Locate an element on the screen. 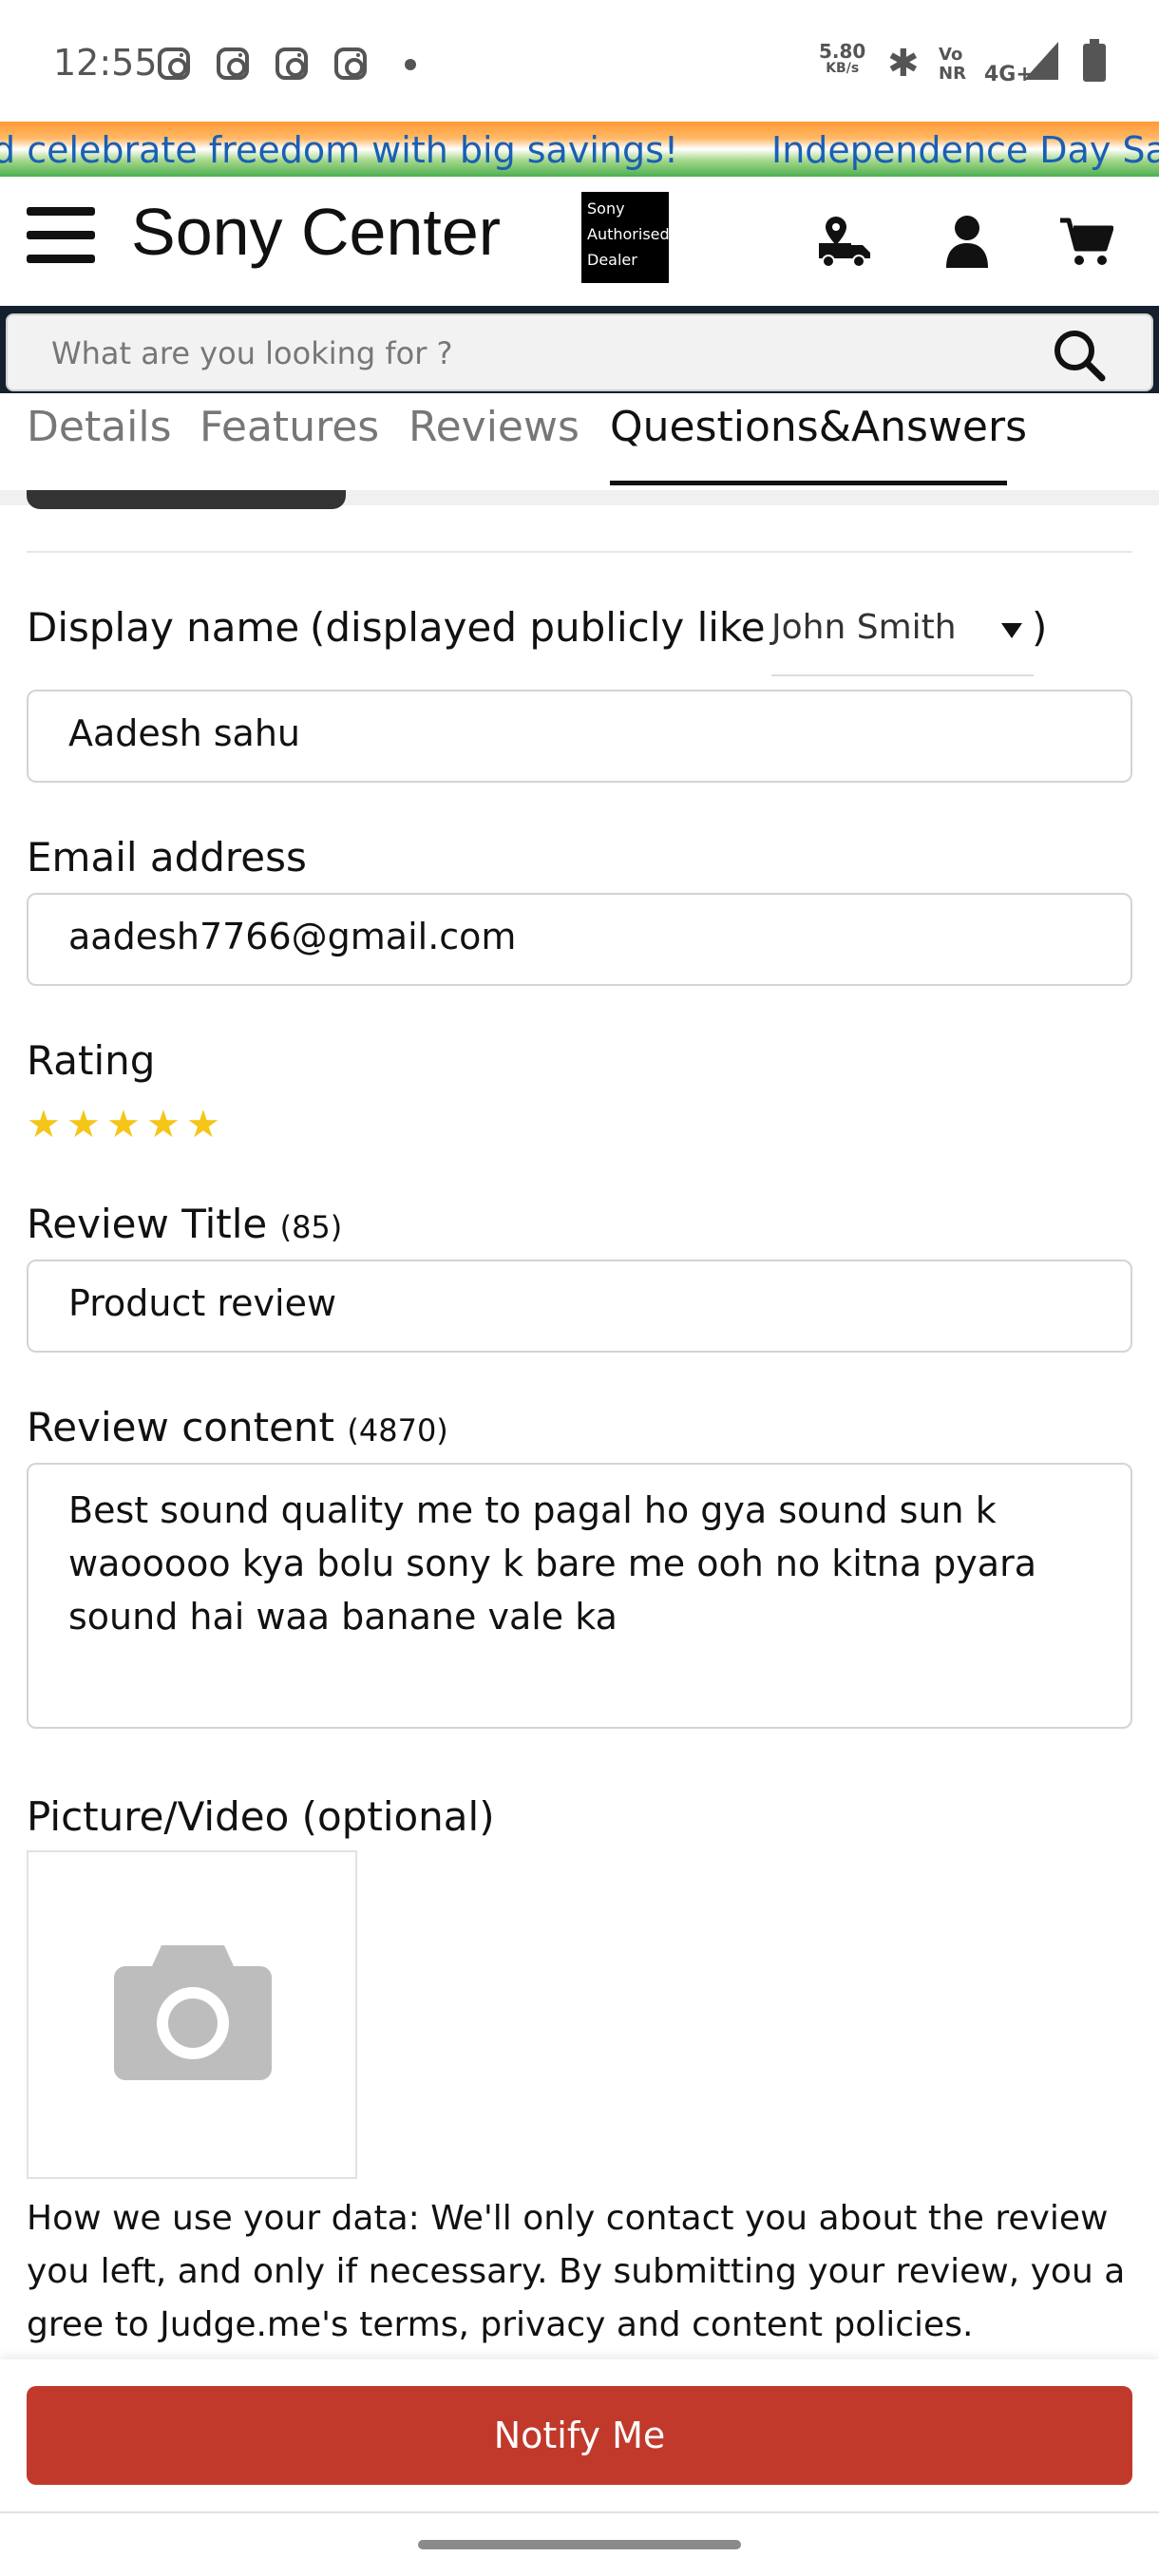 The height and width of the screenshot is (2576, 1159). badge-line: Dealer is located at coordinates (612, 260).